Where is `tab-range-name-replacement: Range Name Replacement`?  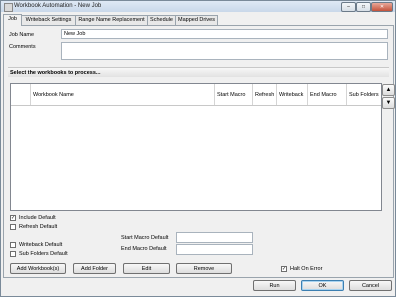 tab-range-name-replacement: Range Name Replacement is located at coordinates (111, 20).